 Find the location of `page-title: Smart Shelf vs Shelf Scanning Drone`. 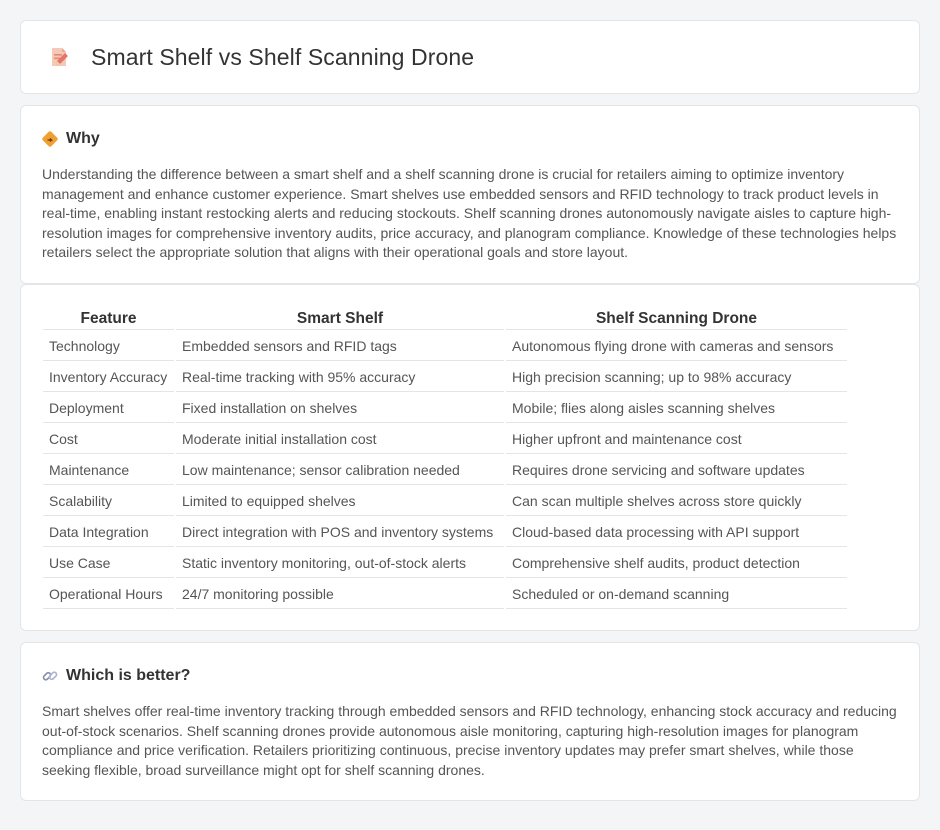

page-title: Smart Shelf vs Shelf Scanning Drone is located at coordinates (283, 56).